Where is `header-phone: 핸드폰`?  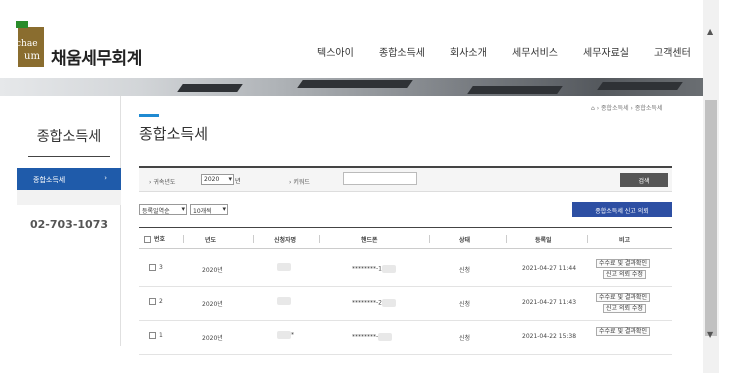
header-phone: 핸드폰 is located at coordinates (369, 240).